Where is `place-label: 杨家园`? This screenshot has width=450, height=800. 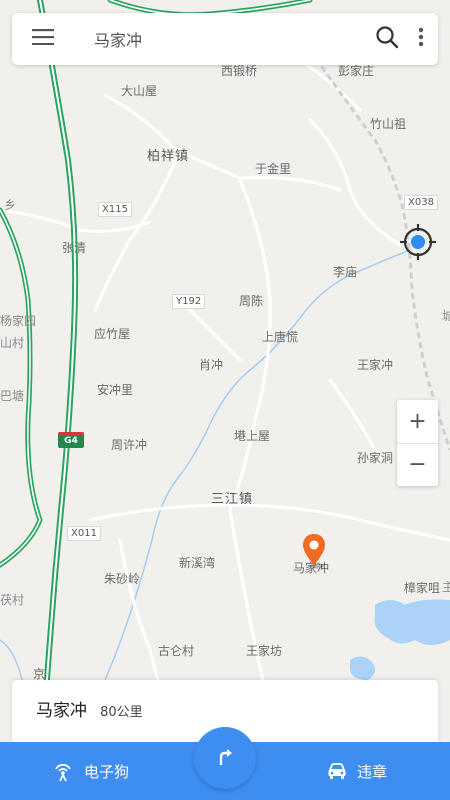
place-label: 杨家园 is located at coordinates (18, 321).